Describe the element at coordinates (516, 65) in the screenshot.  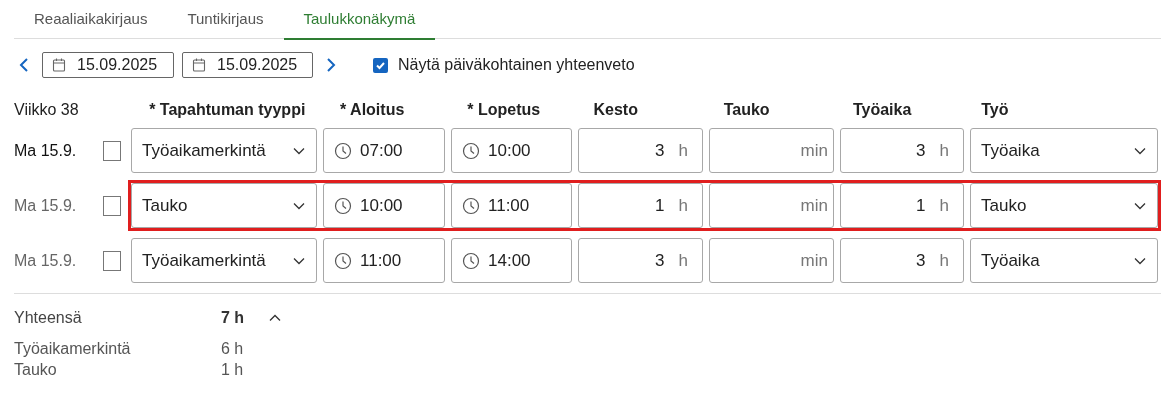
I see `checkbox-label: Näytä päiväkohtainen yhteenveto` at that location.